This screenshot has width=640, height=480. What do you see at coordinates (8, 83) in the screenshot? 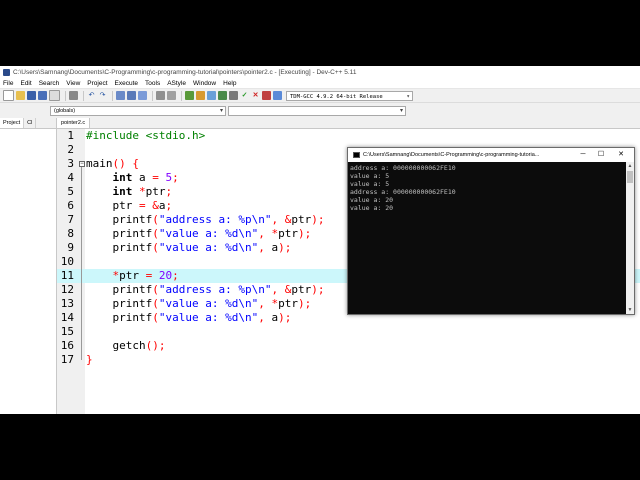
I see `menu-file: File` at bounding box center [8, 83].